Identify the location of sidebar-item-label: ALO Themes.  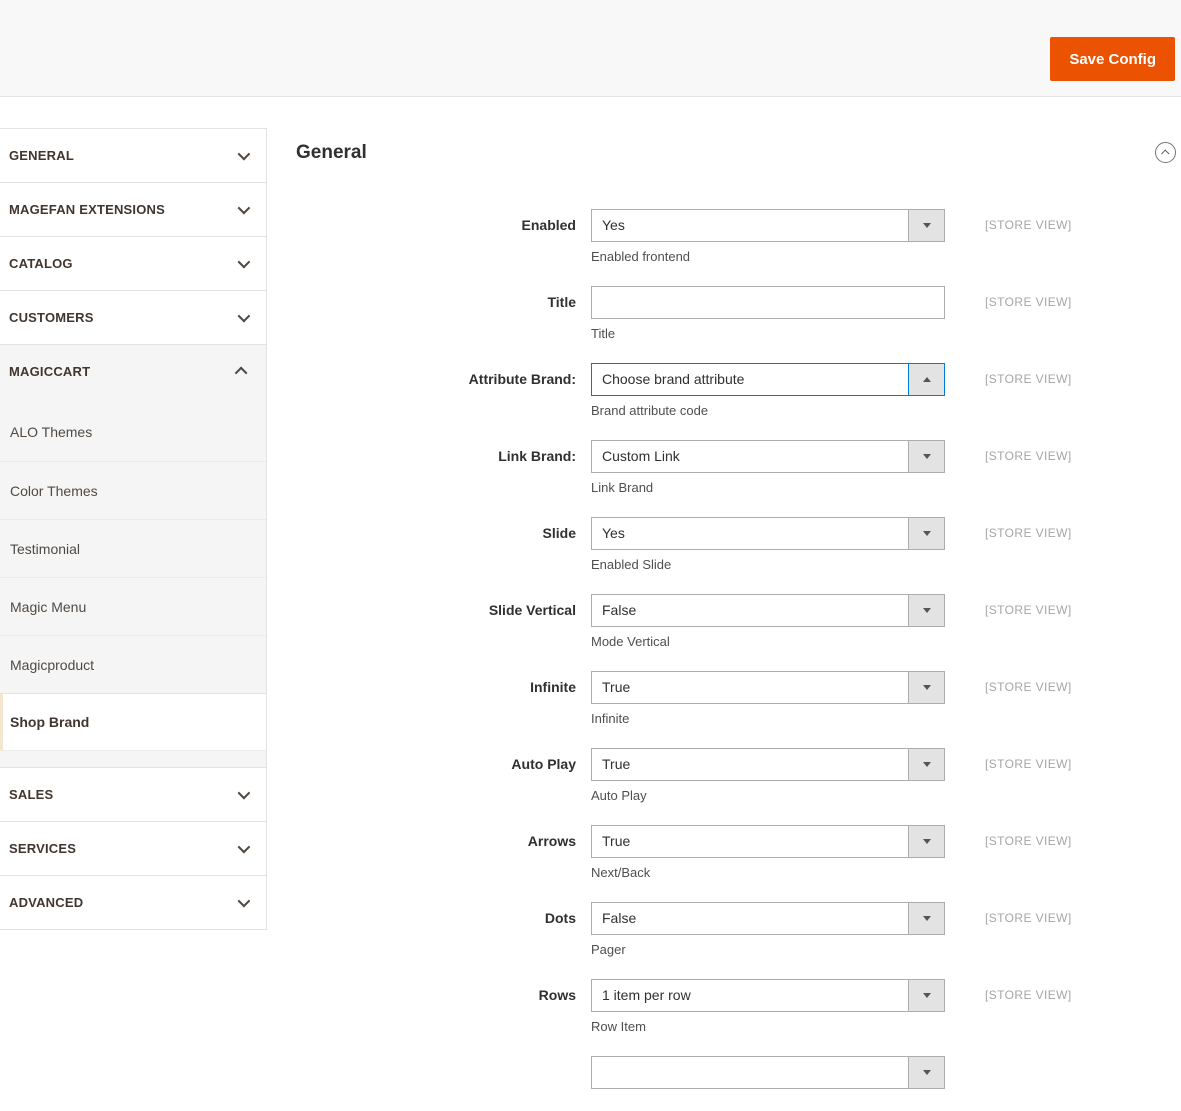
(51, 432).